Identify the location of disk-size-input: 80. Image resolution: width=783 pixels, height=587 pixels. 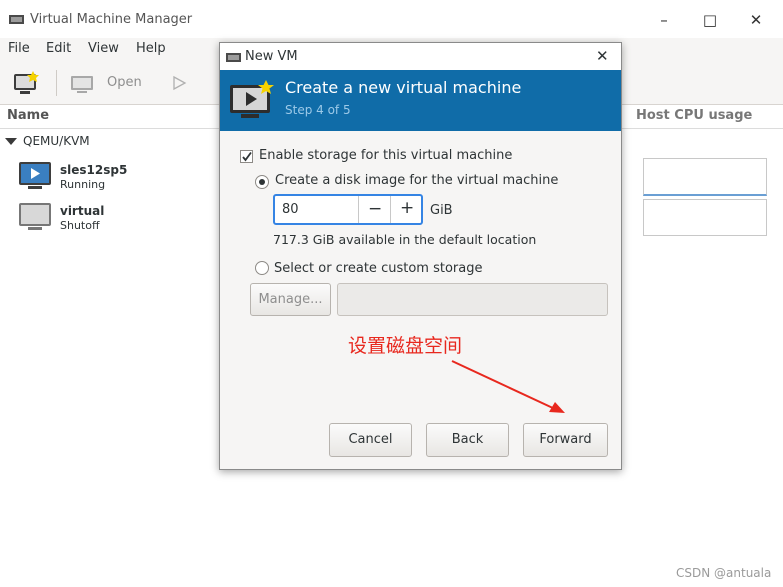
(290, 209).